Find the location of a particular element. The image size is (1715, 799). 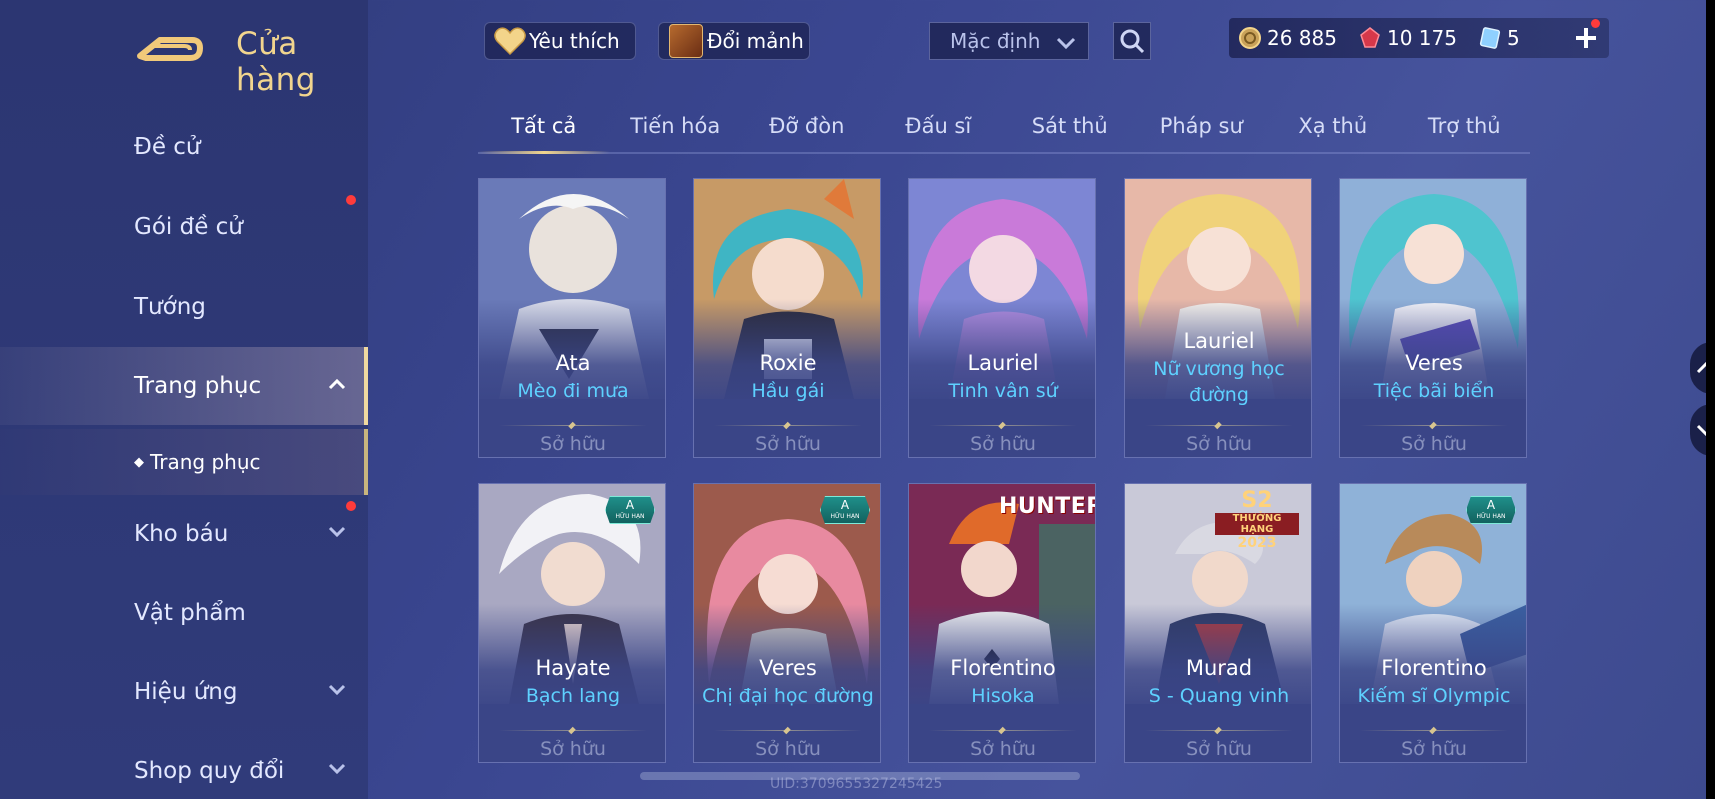

sort-dropdown: Mặc định is located at coordinates (1009, 41).